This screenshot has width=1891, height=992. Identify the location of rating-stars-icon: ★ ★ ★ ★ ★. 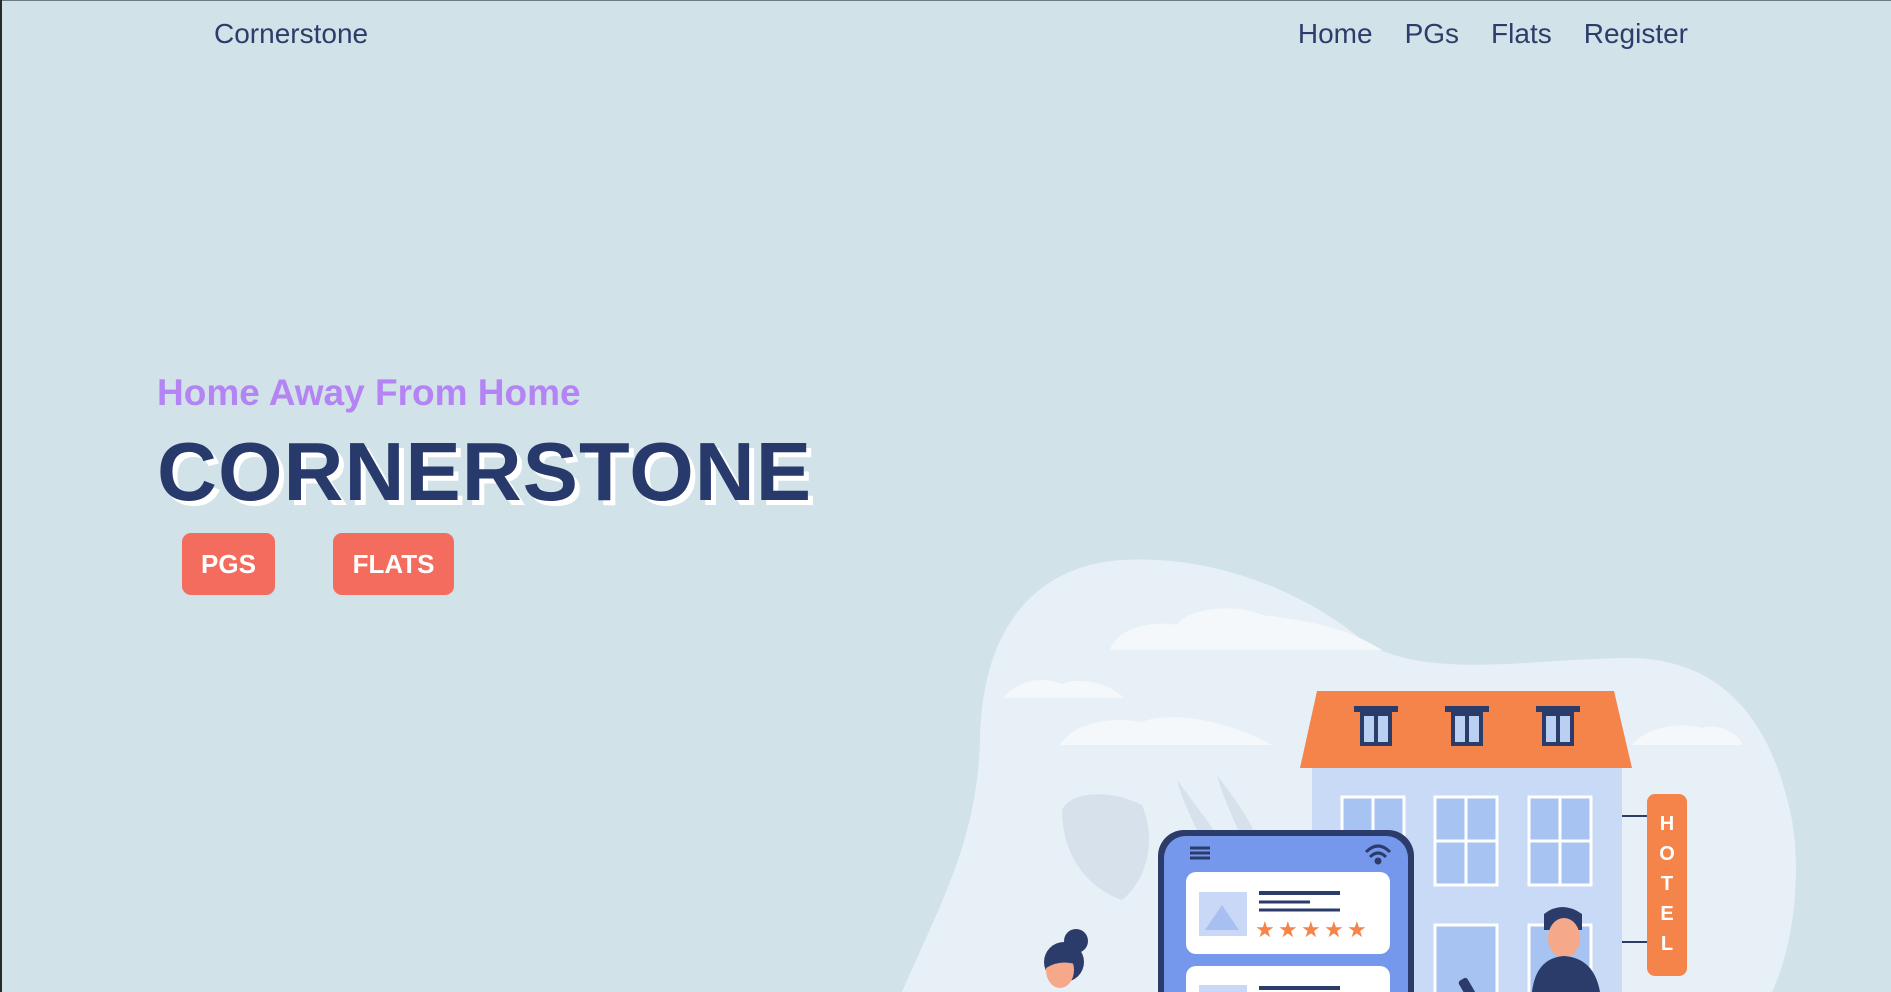
(1311, 930).